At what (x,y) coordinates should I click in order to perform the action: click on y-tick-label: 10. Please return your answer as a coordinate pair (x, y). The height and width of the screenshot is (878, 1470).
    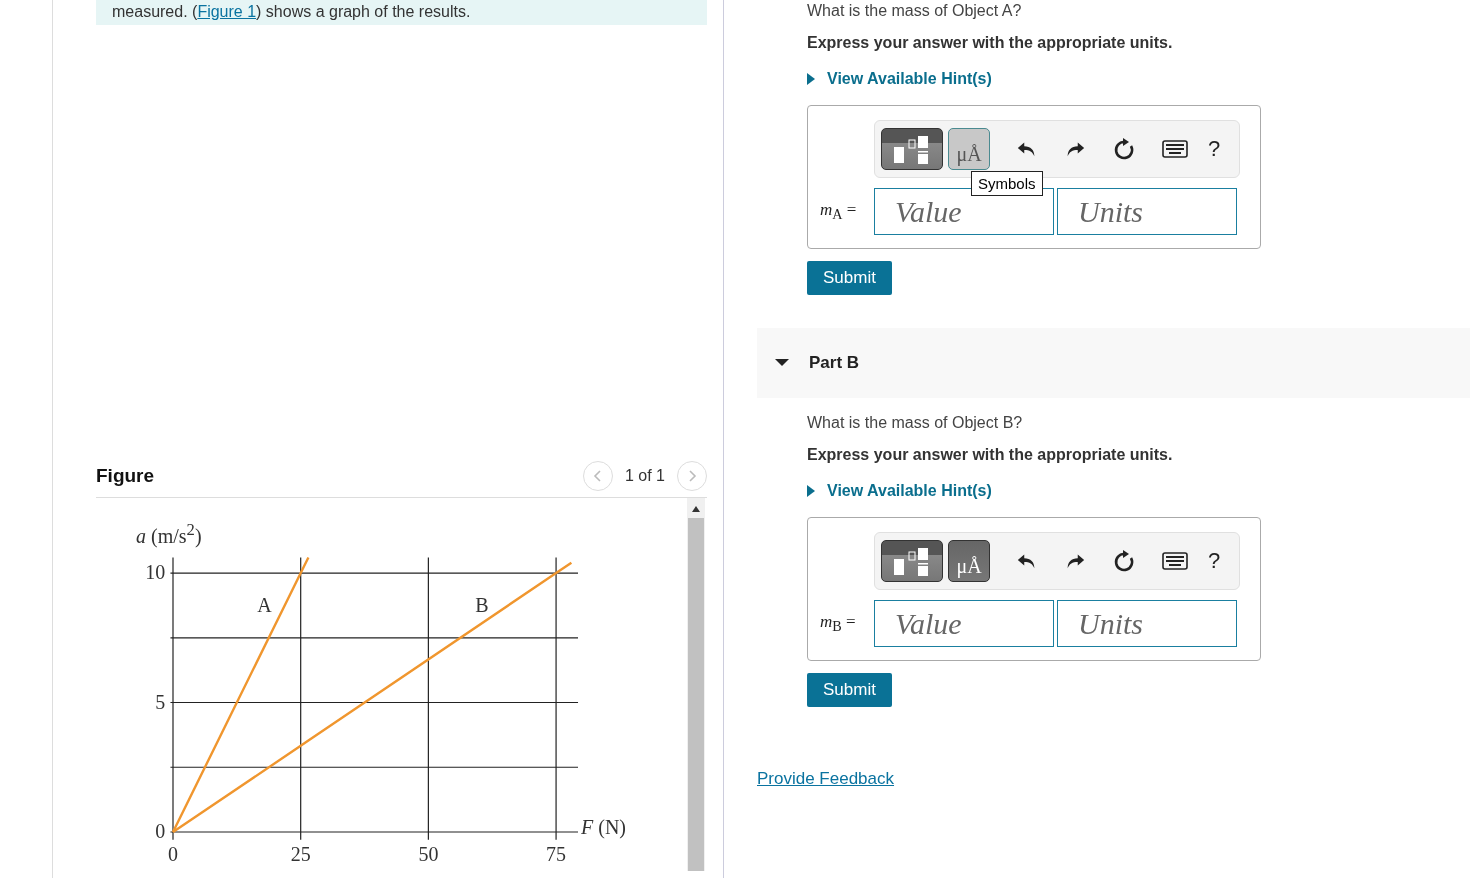
    Looking at the image, I should click on (155, 572).